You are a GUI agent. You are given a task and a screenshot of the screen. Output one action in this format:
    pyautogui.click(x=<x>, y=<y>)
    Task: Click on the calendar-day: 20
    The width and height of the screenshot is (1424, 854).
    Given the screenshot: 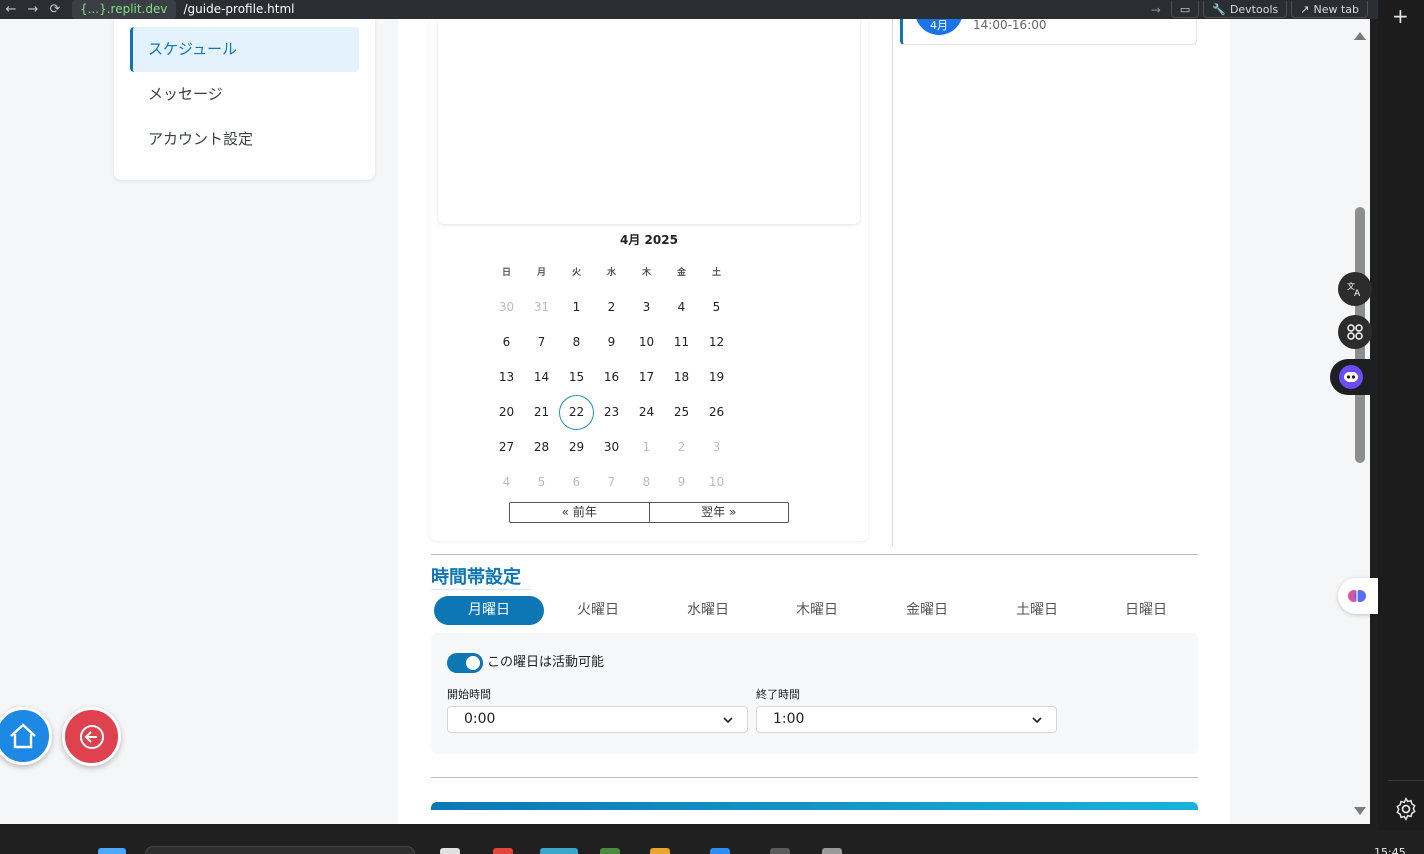 What is the action you would take?
    pyautogui.click(x=506, y=412)
    